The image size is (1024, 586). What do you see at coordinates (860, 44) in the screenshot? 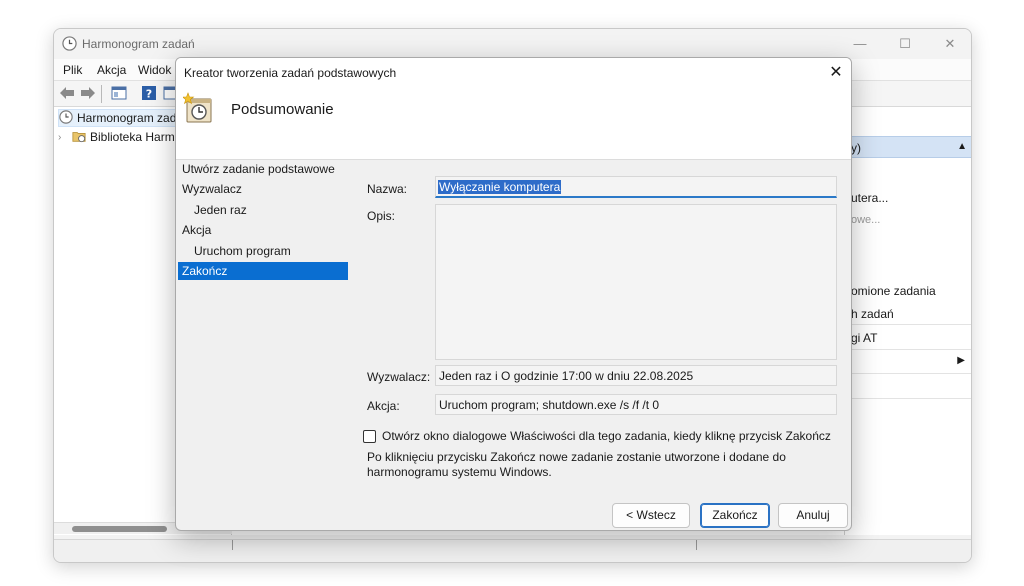
I see `minimize-icon: —` at bounding box center [860, 44].